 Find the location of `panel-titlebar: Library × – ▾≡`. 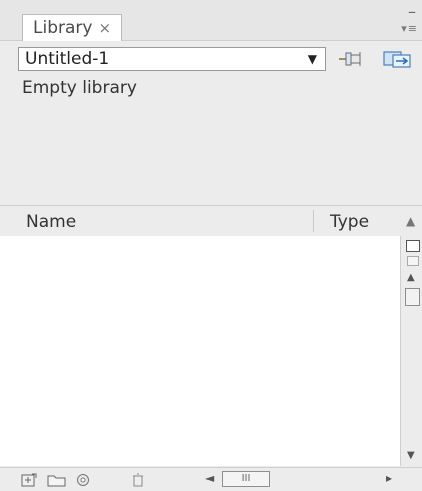

panel-titlebar: Library × – ▾≡ is located at coordinates (211, 20).